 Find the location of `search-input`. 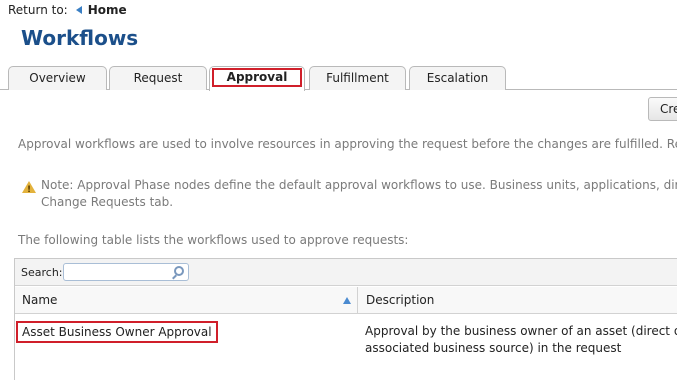

search-input is located at coordinates (117, 272).